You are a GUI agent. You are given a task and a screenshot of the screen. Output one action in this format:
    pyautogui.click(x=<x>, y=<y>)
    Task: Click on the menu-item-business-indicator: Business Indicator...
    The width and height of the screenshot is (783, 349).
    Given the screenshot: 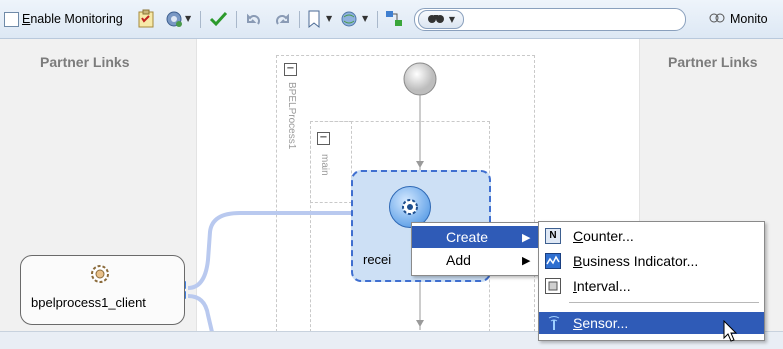 What is the action you would take?
    pyautogui.click(x=651, y=261)
    